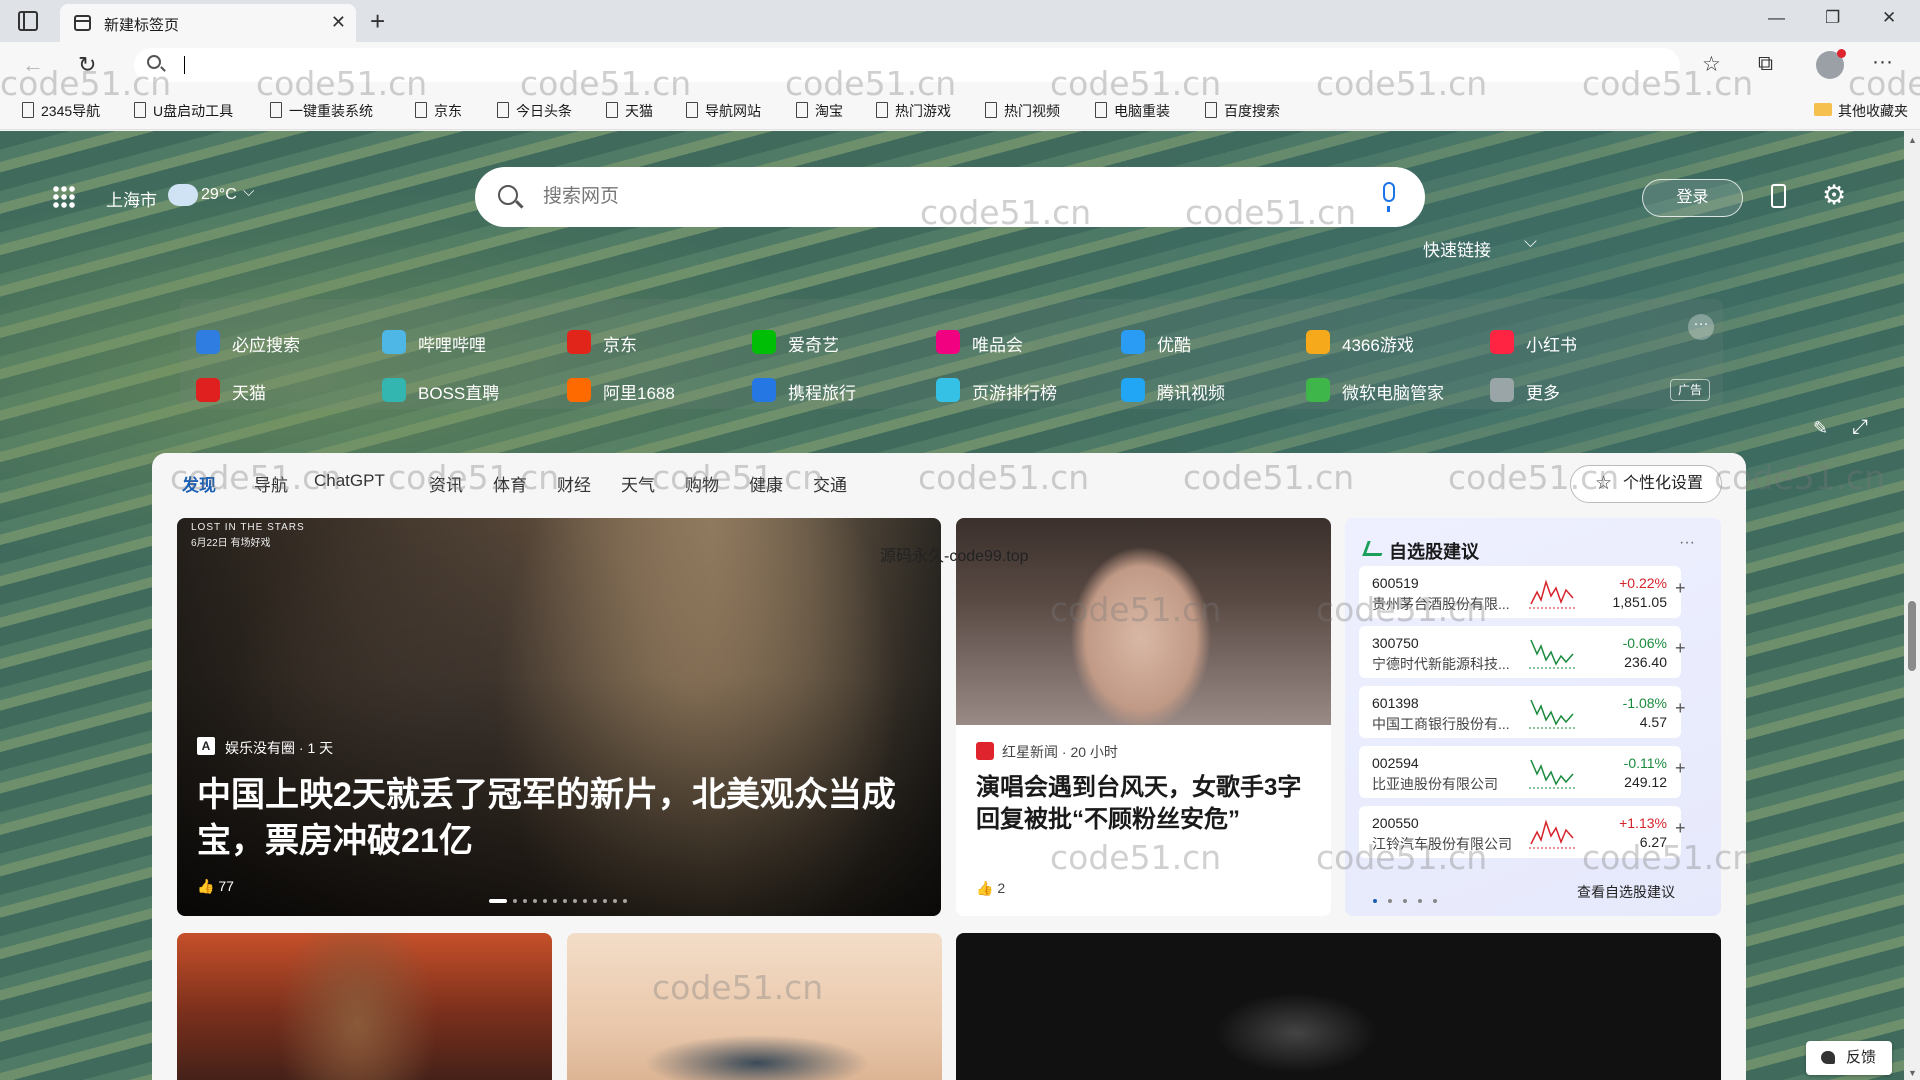  What do you see at coordinates (1533, 343) in the screenshot?
I see `quick-link: 小红书` at bounding box center [1533, 343].